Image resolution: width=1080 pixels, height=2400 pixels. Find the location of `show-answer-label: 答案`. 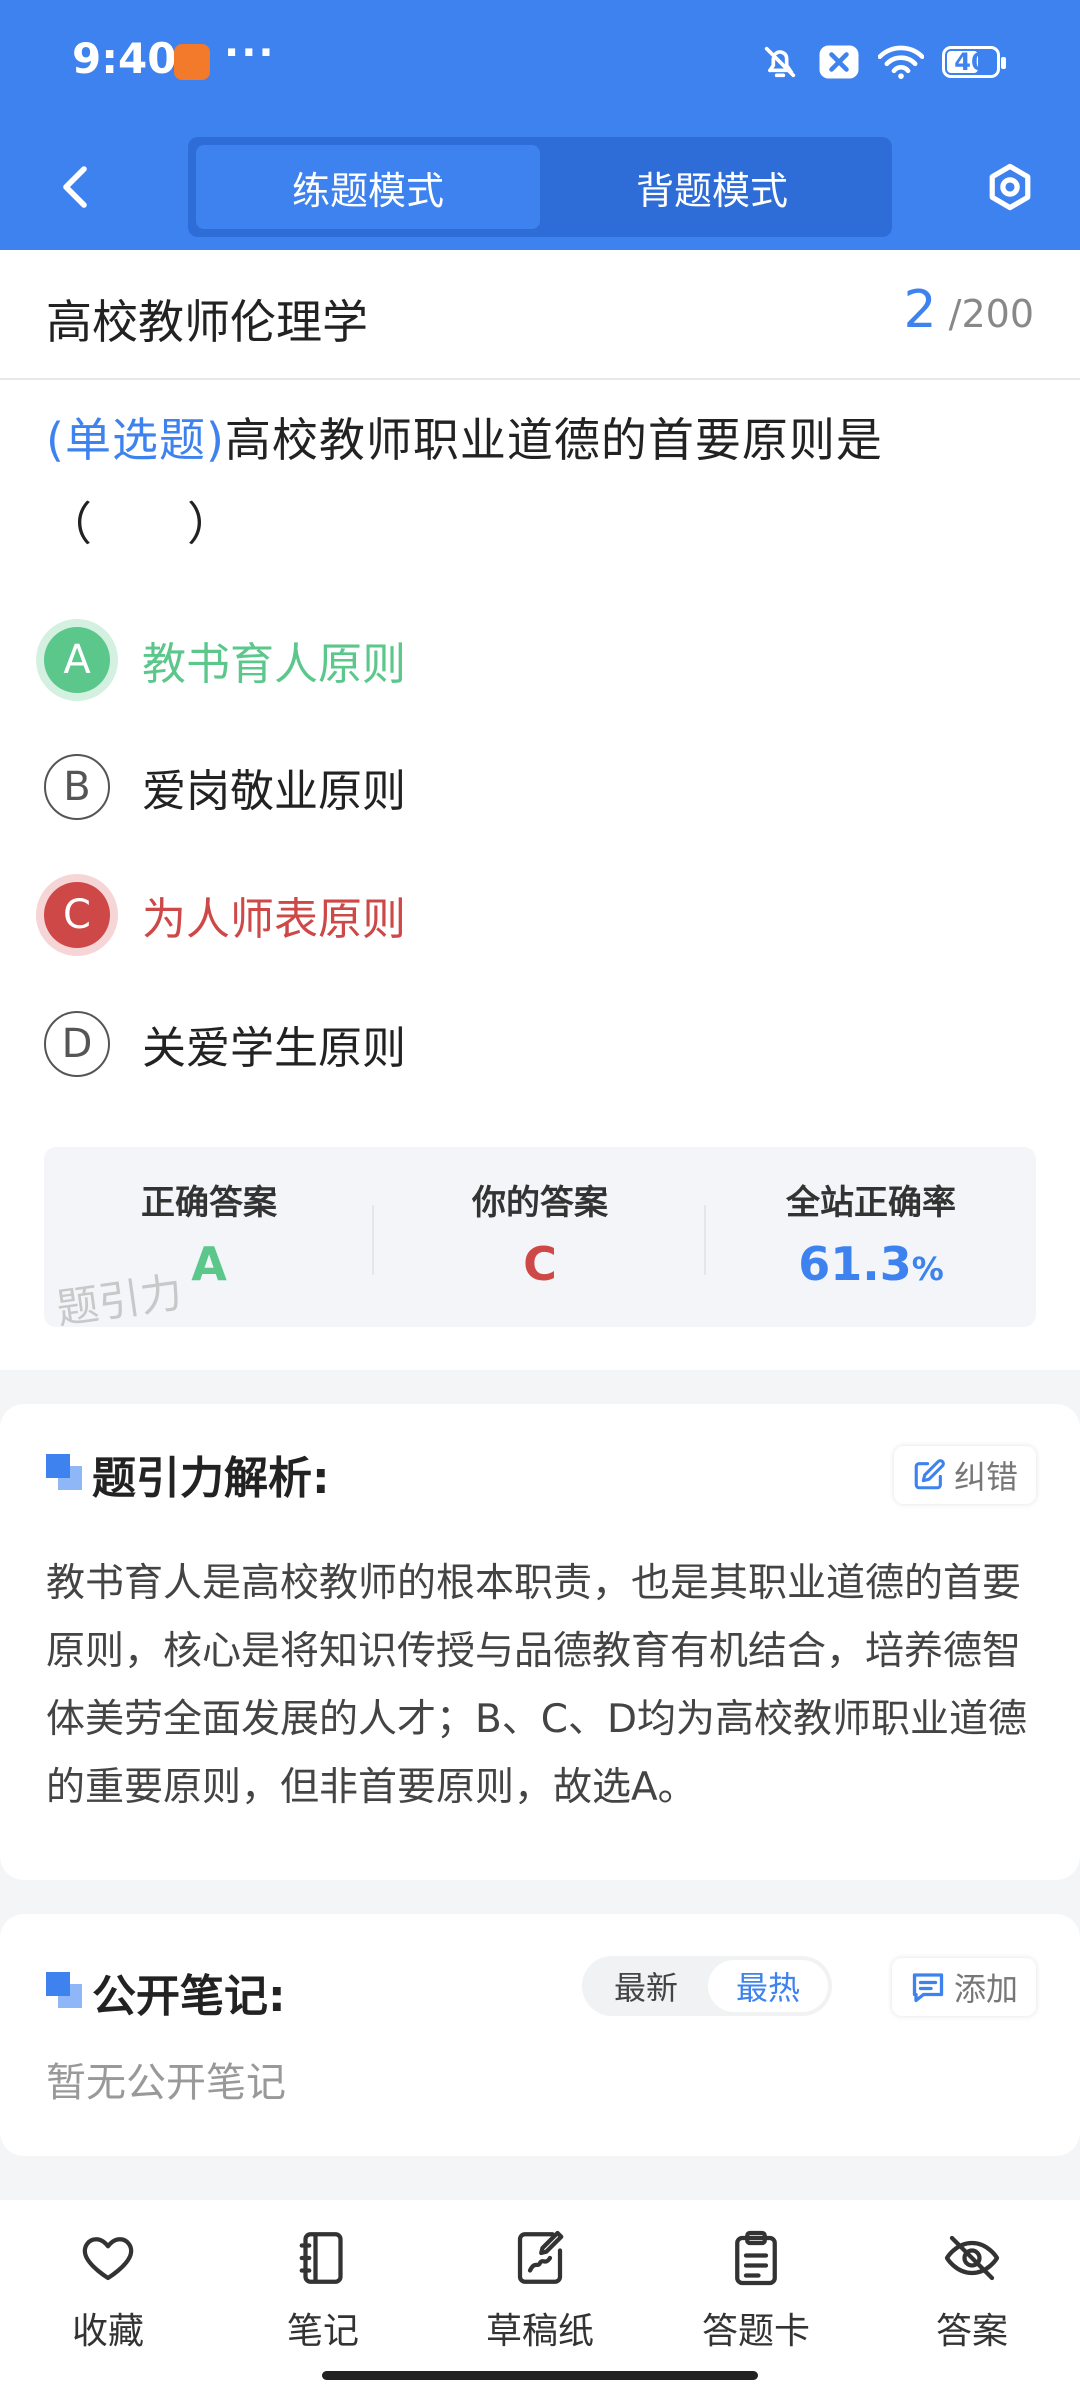

show-answer-label: 答案 is located at coordinates (971, 2331).